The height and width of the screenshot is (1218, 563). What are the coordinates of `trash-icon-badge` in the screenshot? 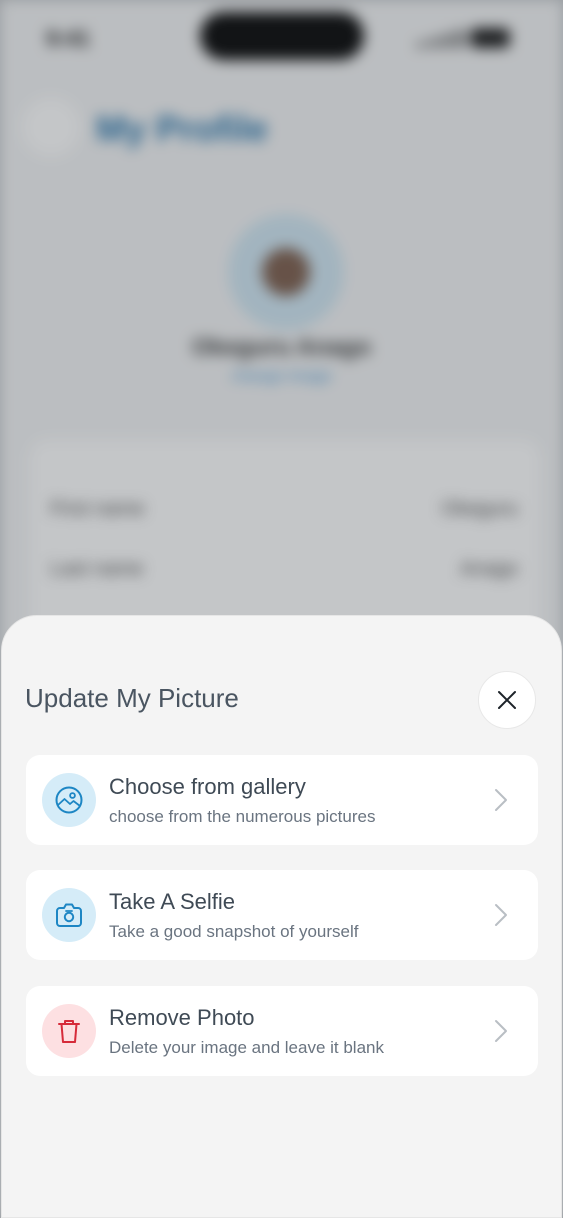 It's located at (69, 1031).